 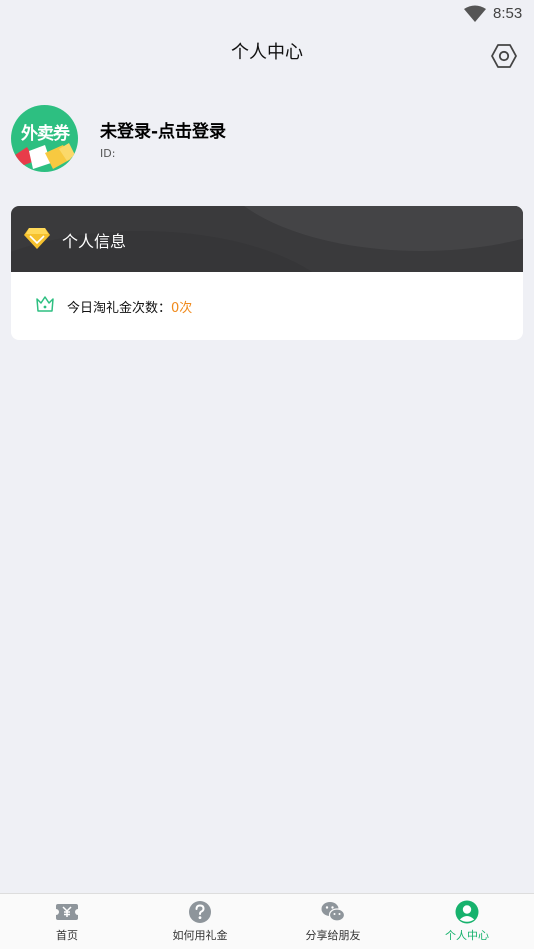 I want to click on card-header: 个人信息, so click(x=267, y=239).